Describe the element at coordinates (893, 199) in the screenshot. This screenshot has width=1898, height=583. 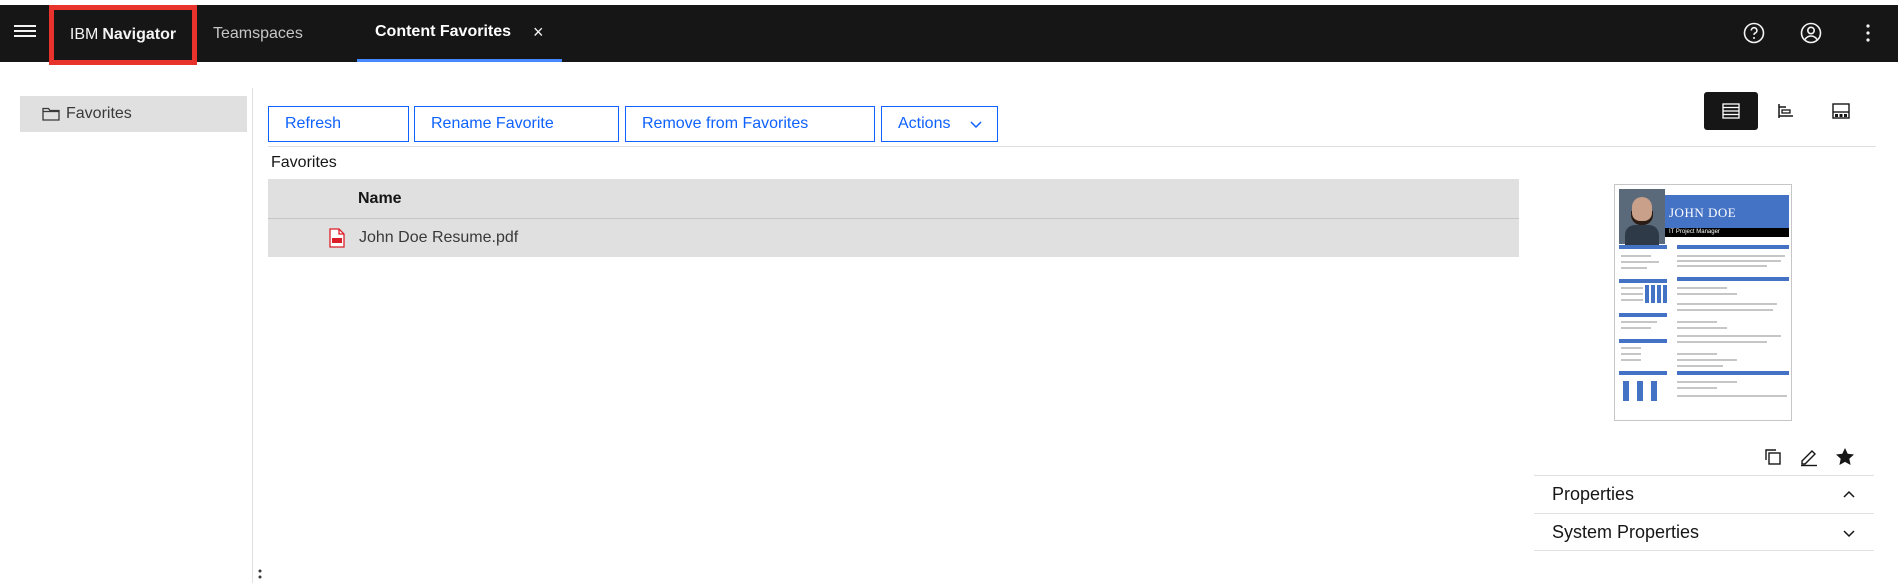
I see `table-header: Name` at that location.